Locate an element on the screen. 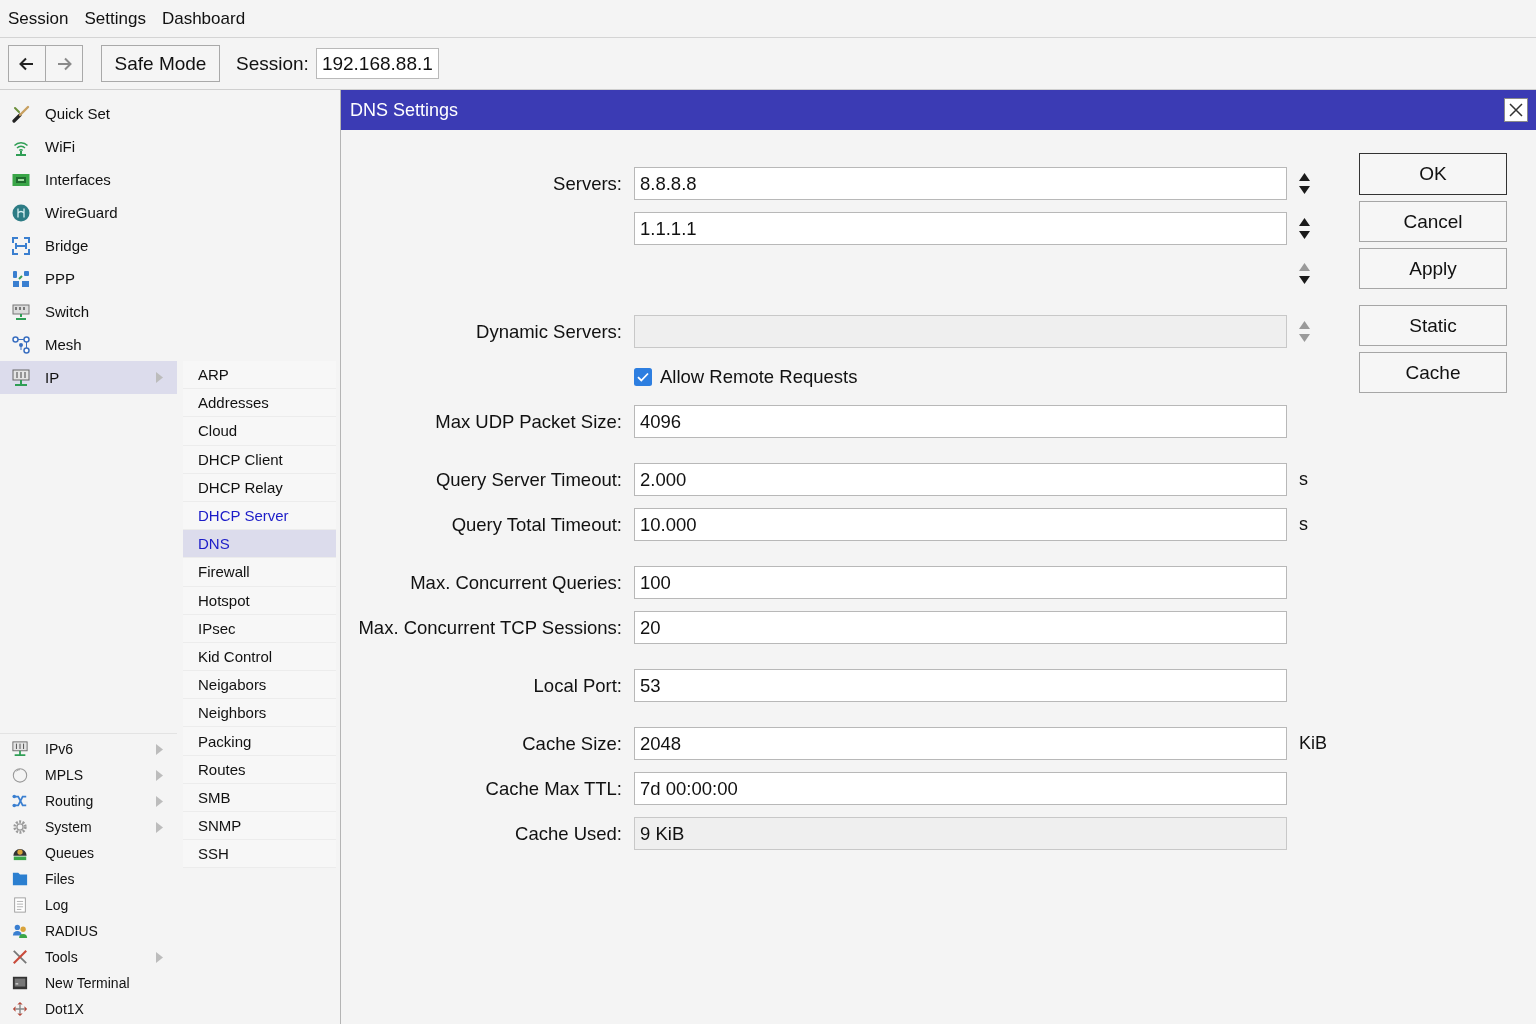 The height and width of the screenshot is (1024, 1536). field-label: Query Server Timeout: is located at coordinates (528, 479).